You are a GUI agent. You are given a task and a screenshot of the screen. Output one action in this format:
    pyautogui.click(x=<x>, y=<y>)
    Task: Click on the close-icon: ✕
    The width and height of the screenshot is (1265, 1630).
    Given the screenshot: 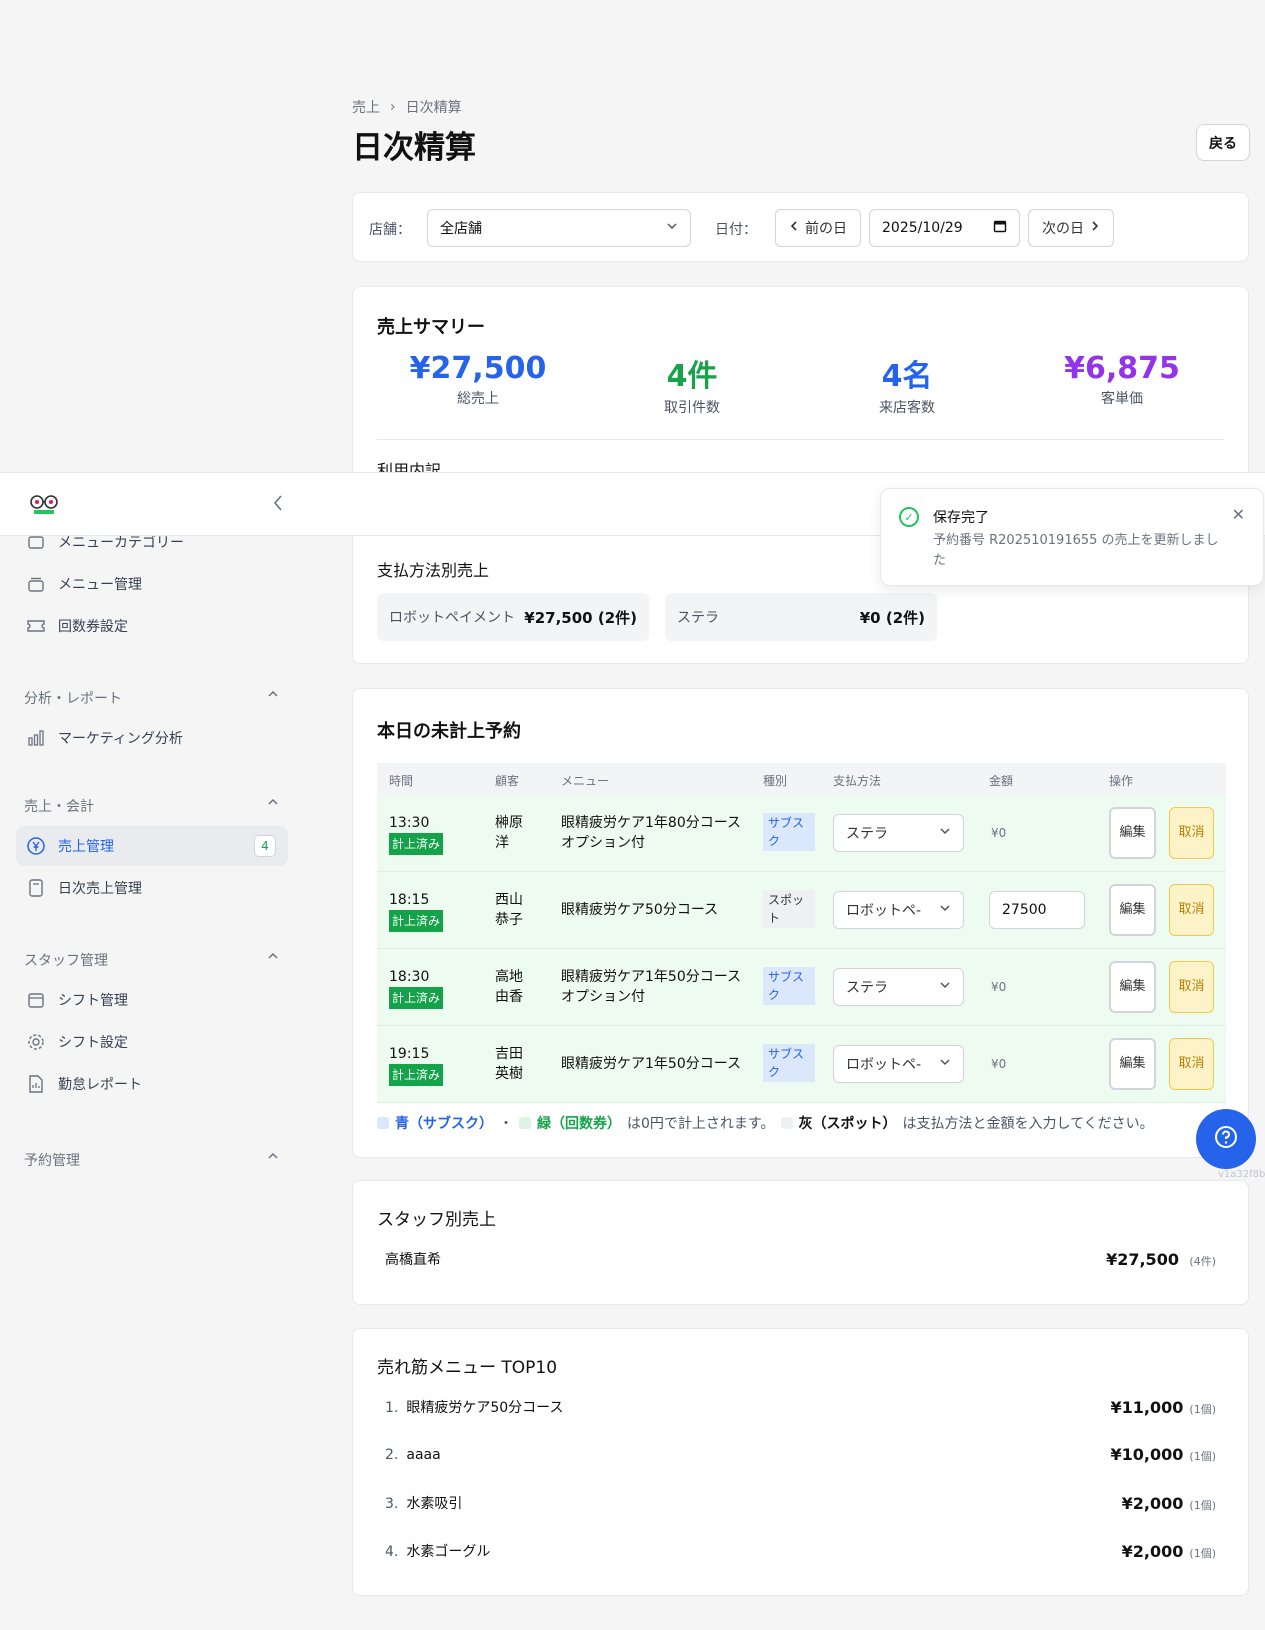 What is the action you would take?
    pyautogui.click(x=1238, y=514)
    